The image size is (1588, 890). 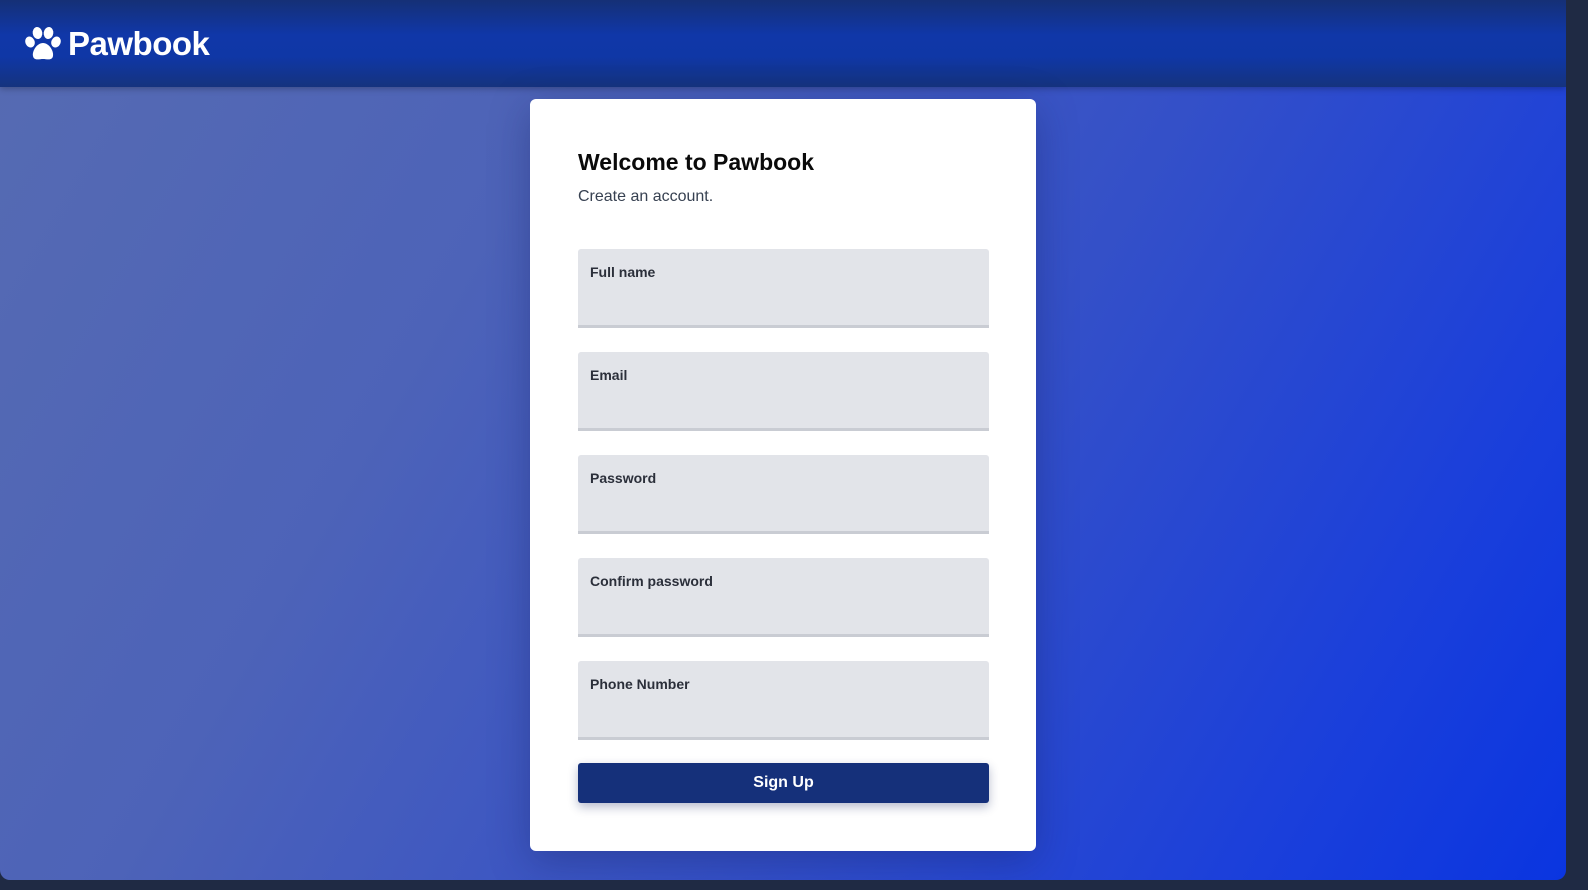 I want to click on top-navigation-bar: Pawbook, so click(x=783, y=43).